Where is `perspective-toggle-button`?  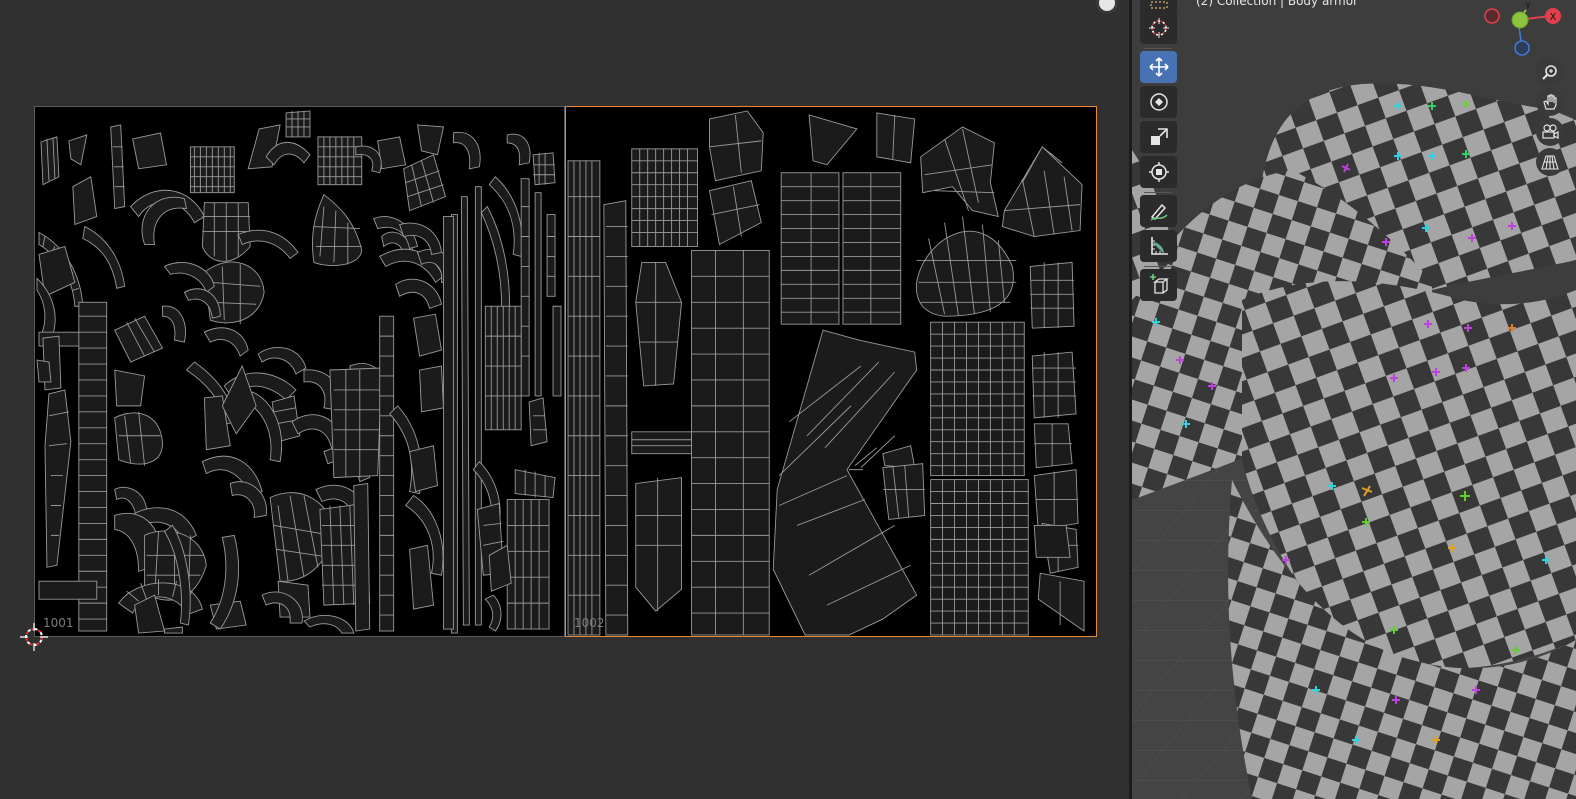
perspective-toggle-button is located at coordinates (1550, 162).